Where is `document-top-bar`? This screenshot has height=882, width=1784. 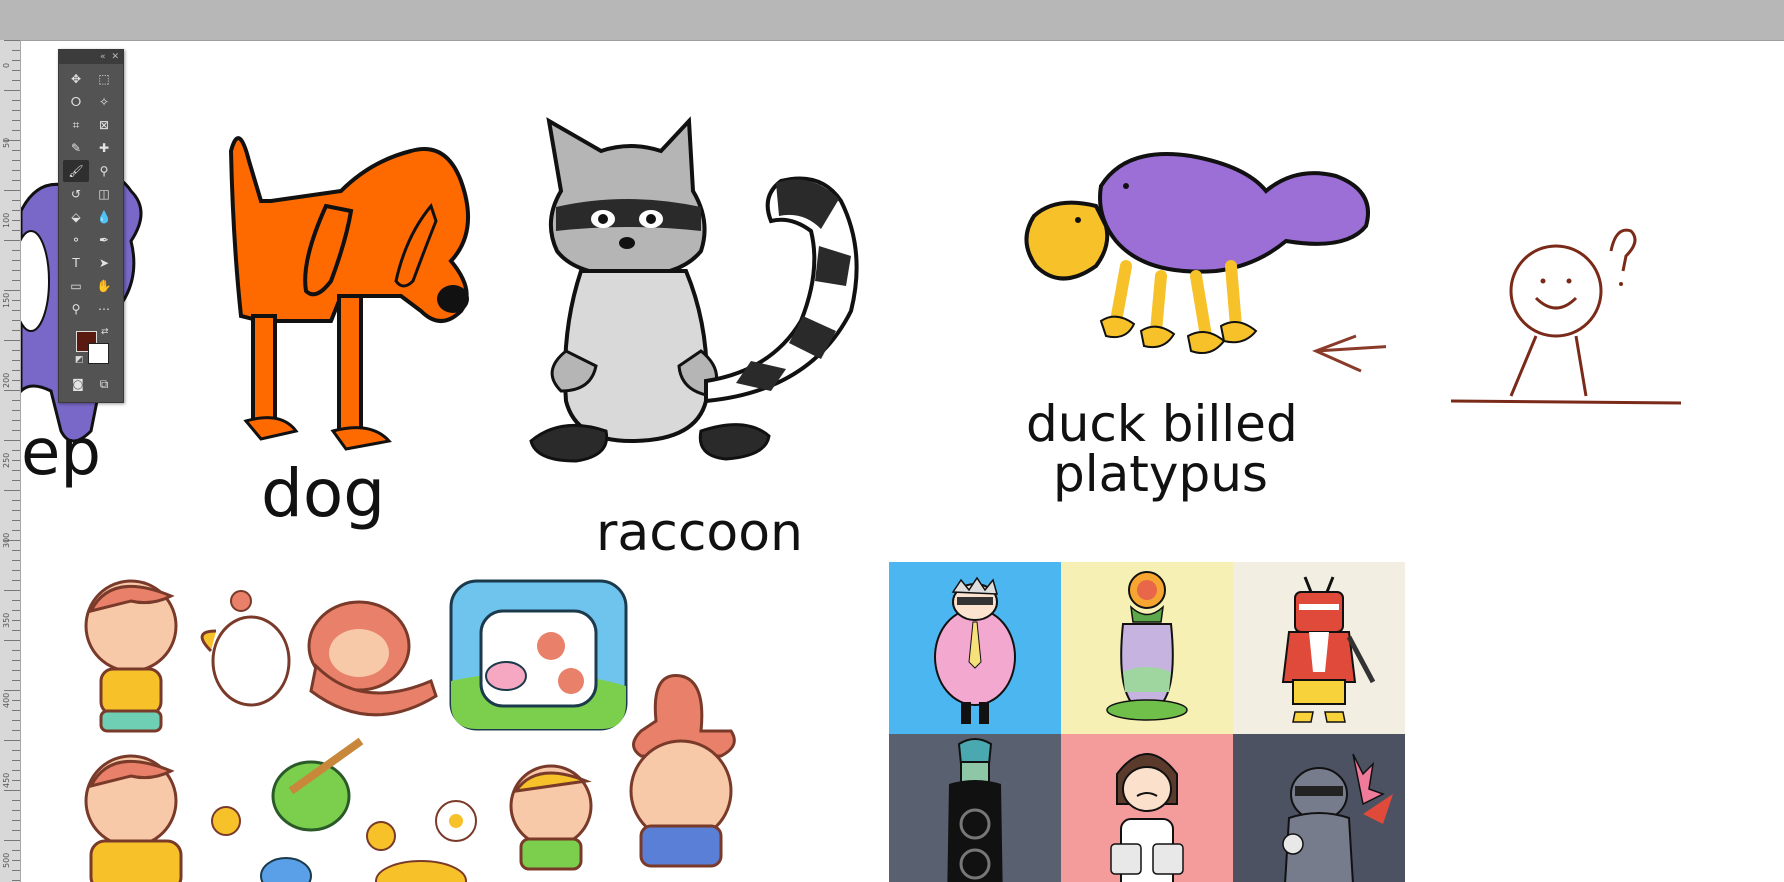
document-top-bar is located at coordinates (892, 20).